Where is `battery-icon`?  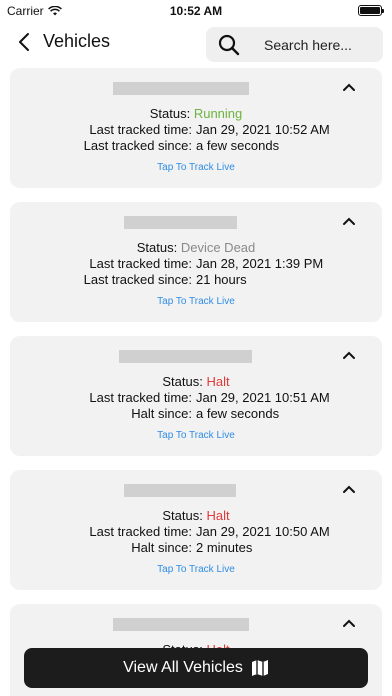
battery-icon is located at coordinates (371, 10).